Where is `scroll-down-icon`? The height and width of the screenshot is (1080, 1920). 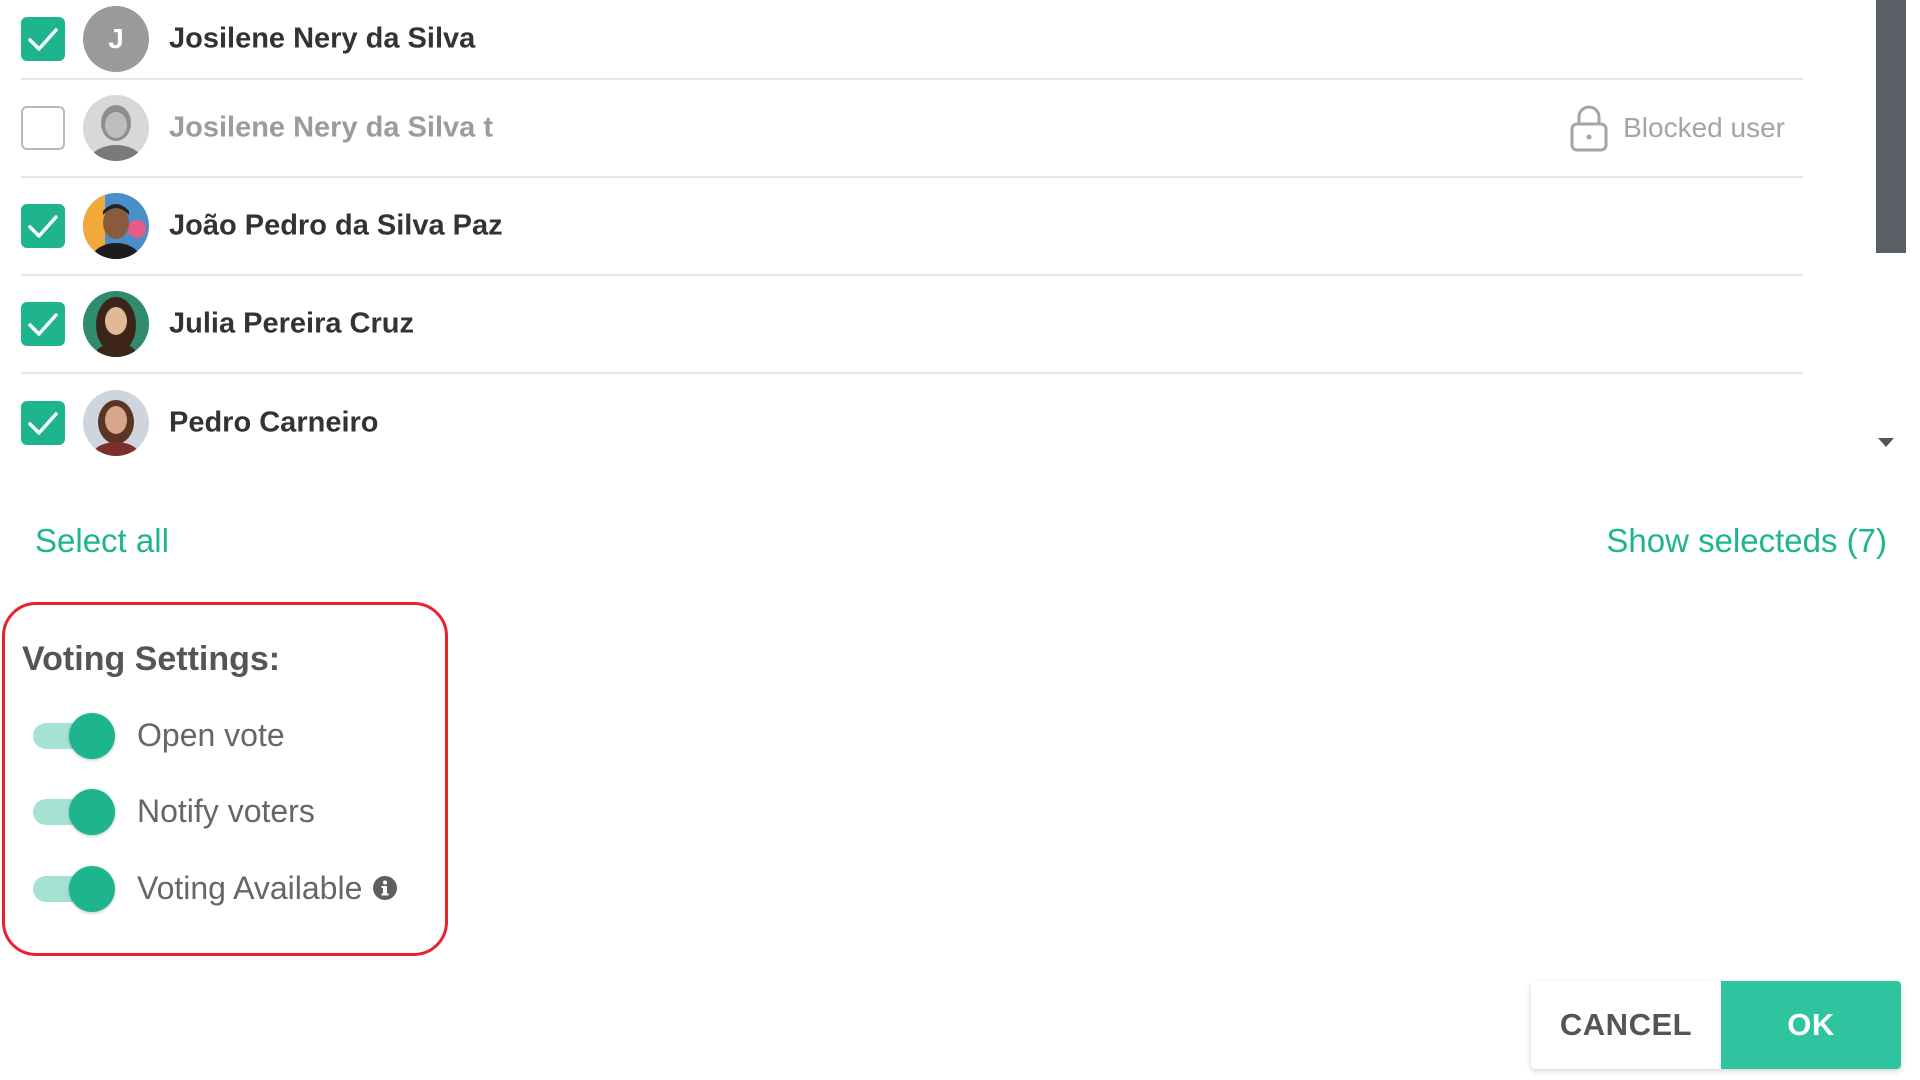
scroll-down-icon is located at coordinates (1886, 442).